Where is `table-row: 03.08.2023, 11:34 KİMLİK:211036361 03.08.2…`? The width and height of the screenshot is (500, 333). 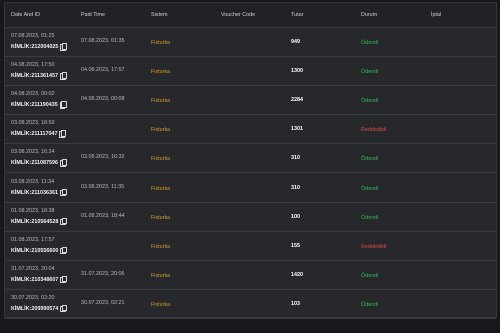
table-row: 03.08.2023, 11:34 KİMLİK:211036361 03.08.2… is located at coordinates (250, 188).